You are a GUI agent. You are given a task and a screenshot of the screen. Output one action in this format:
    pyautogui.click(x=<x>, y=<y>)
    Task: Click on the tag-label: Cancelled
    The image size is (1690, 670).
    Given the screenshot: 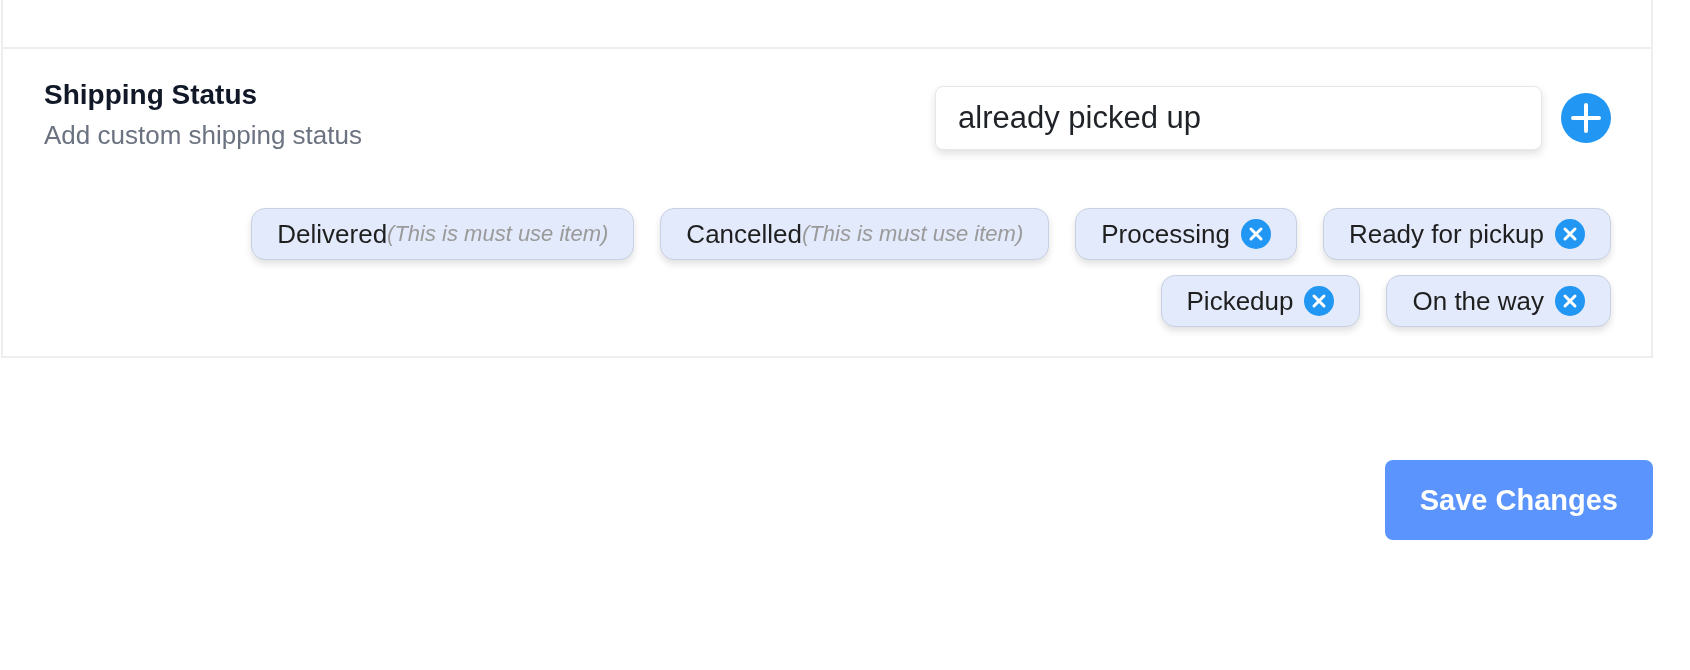 What is the action you would take?
    pyautogui.click(x=744, y=234)
    